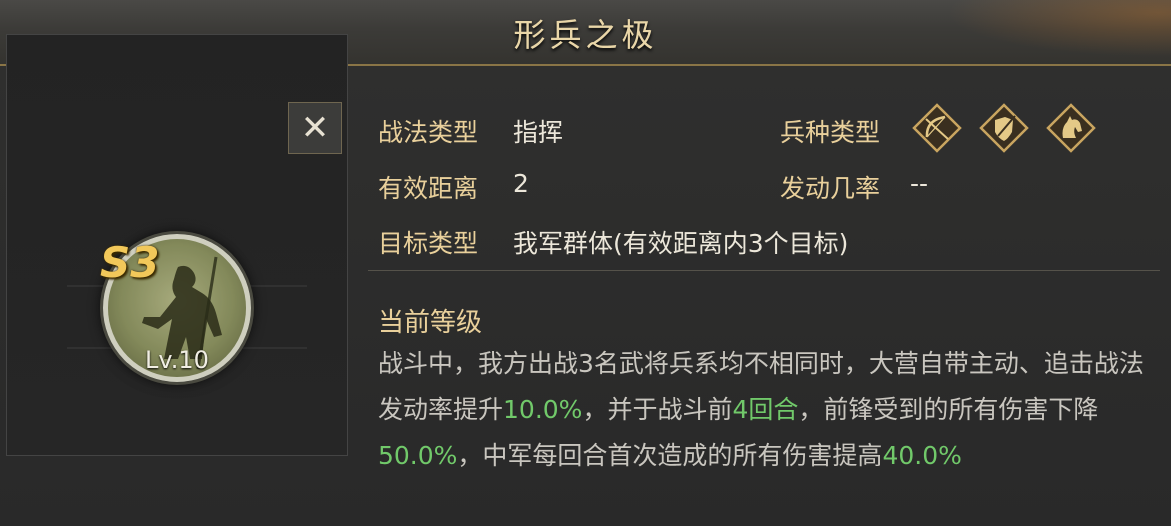 The image size is (1171, 526). What do you see at coordinates (430, 323) in the screenshot?
I see `current-level-title: 当前等级` at bounding box center [430, 323].